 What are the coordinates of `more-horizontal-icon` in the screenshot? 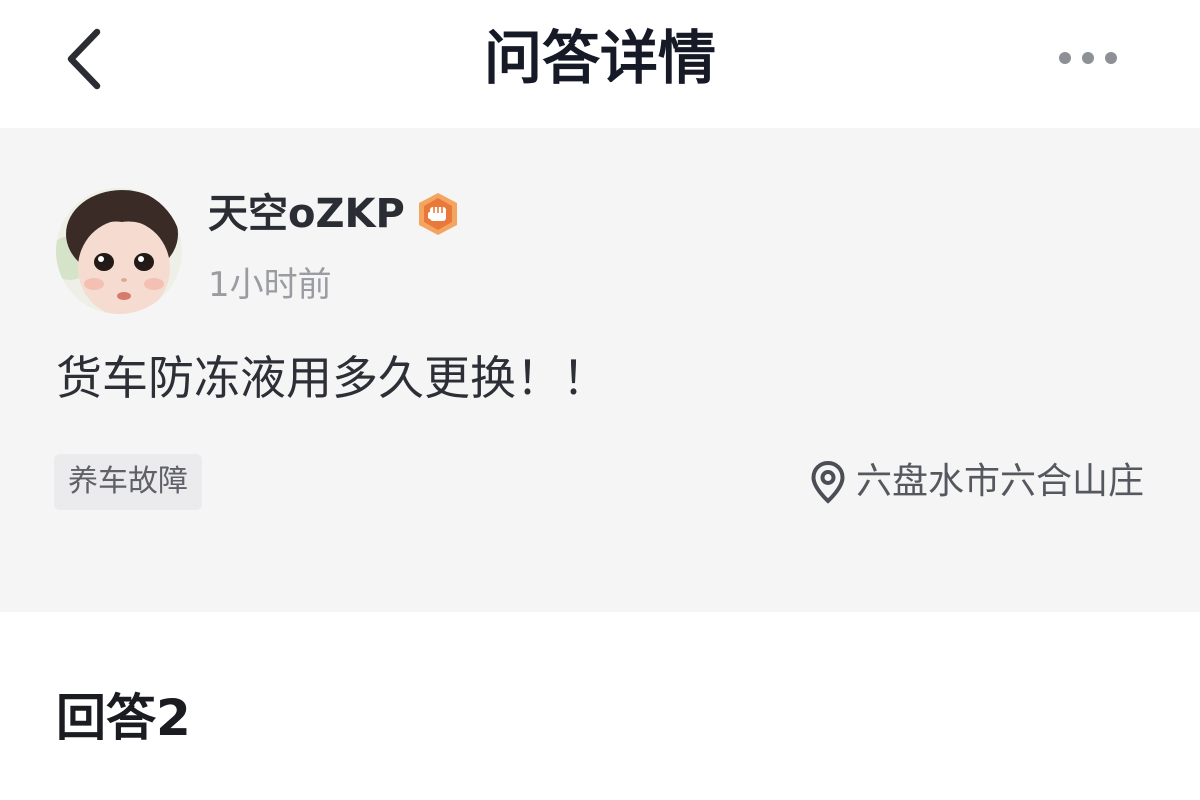 It's located at (1088, 58).